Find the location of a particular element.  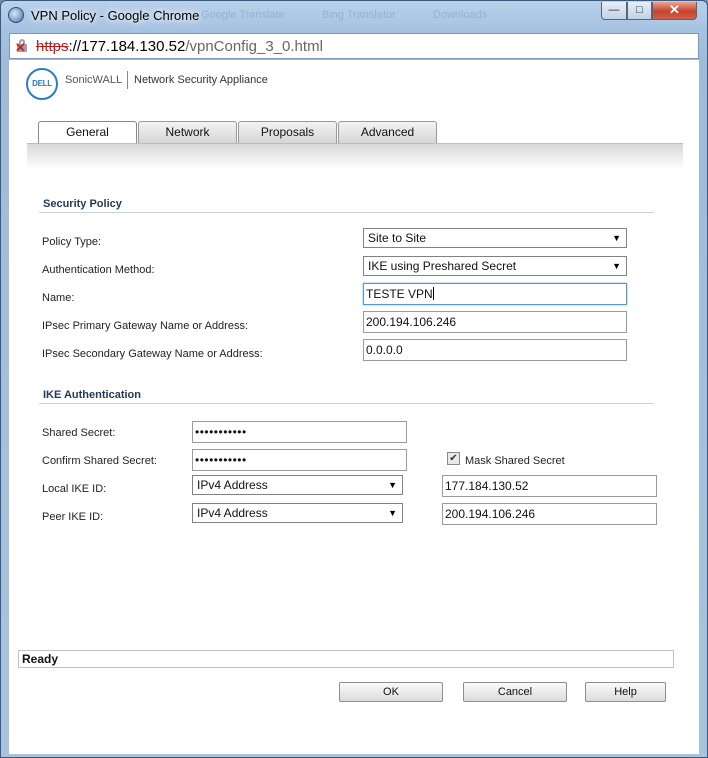

mask-shared-secret-label: Mask Shared Secret is located at coordinates (515, 461).